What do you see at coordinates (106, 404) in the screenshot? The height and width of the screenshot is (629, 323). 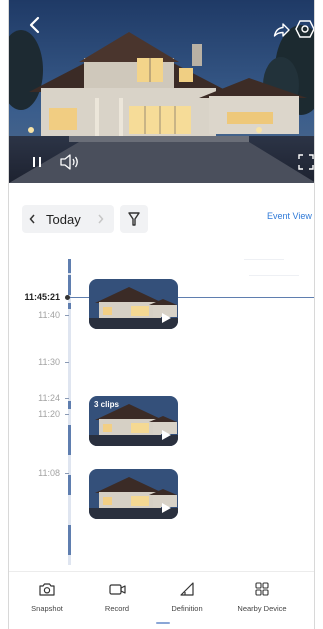 I see `clip-count-label: 3 clips` at bounding box center [106, 404].